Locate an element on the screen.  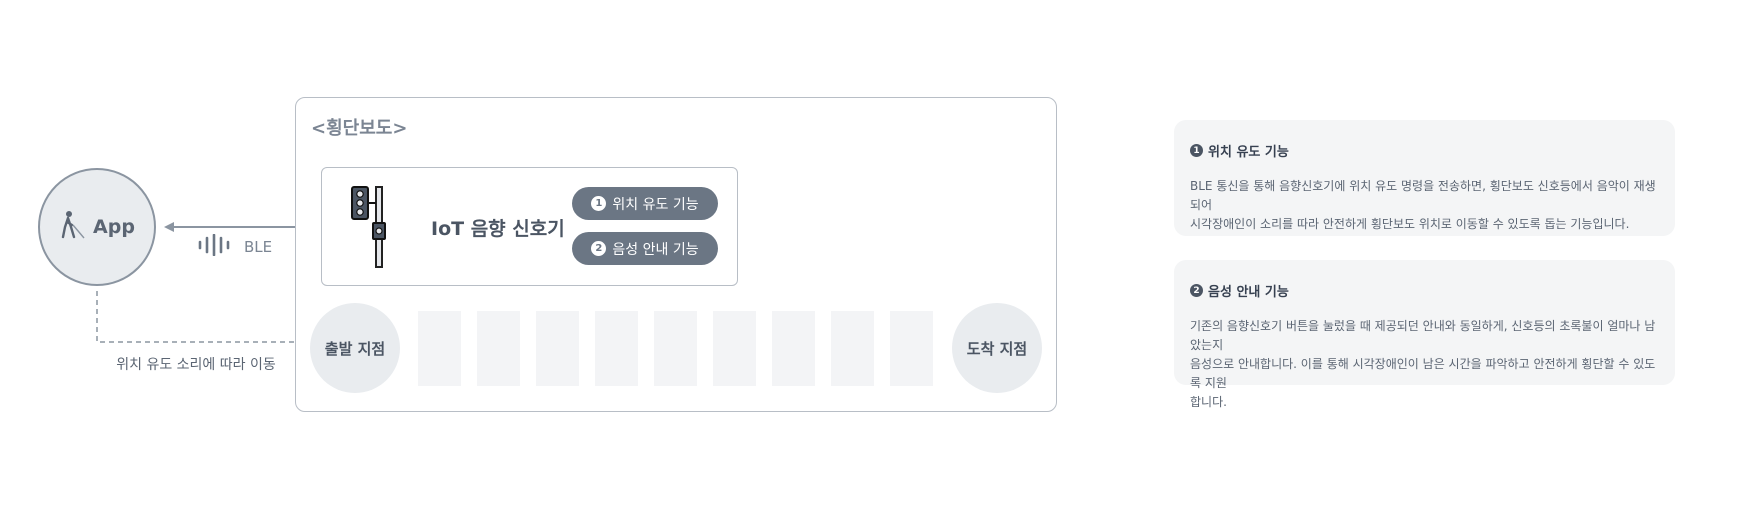
iot-signal-title: IoT 음향 신호기 is located at coordinates (498, 229).